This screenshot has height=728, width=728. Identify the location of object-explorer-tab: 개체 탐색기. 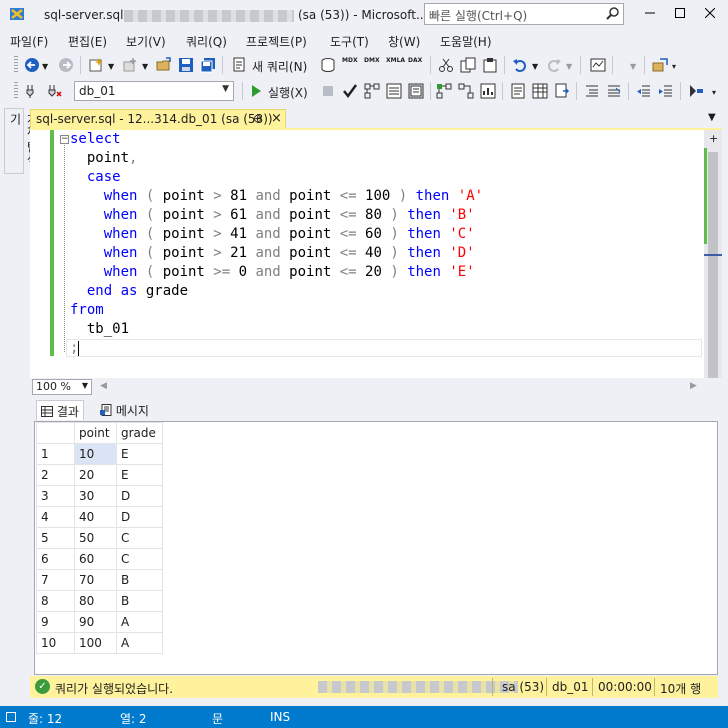
(21, 141).